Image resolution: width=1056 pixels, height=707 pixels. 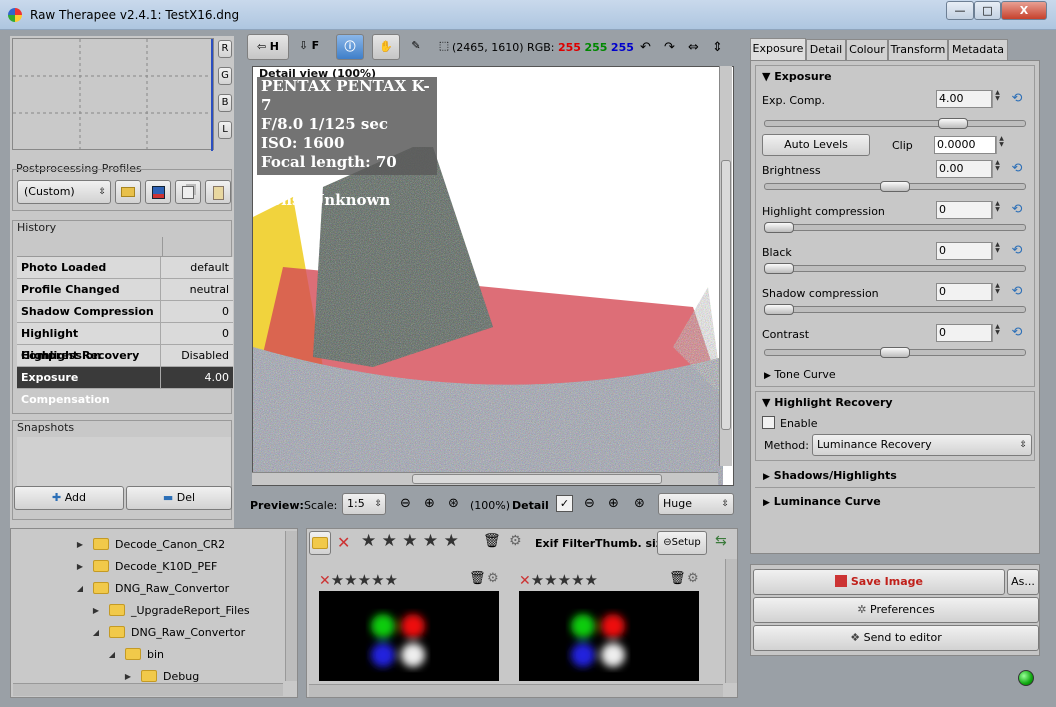 What do you see at coordinates (895, 309) in the screenshot?
I see `sh-comp-slider` at bounding box center [895, 309].